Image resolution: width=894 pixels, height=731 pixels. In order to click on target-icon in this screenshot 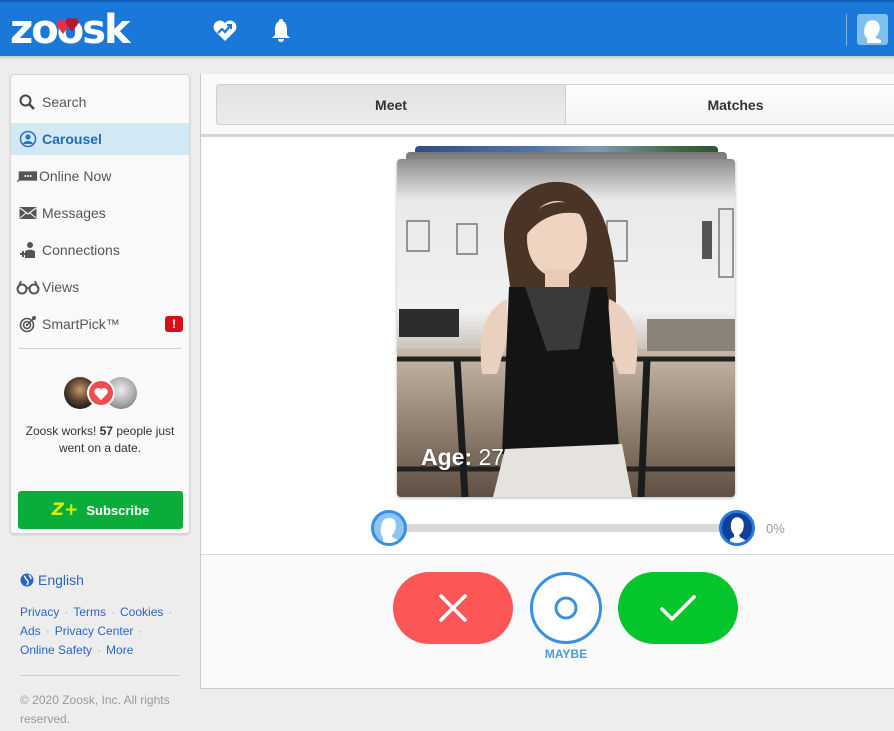, I will do `click(30, 324)`.